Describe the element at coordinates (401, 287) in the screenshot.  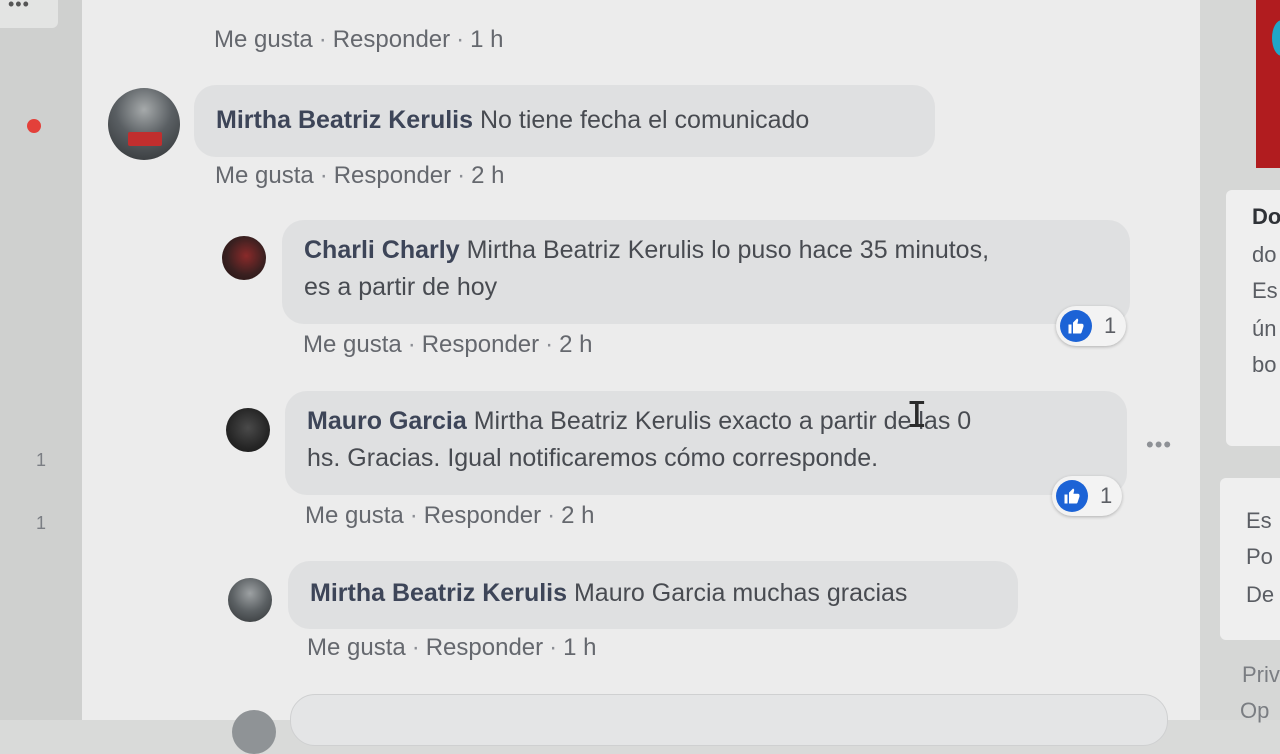
I see `comment-text-line2: es a partir de hoy` at that location.